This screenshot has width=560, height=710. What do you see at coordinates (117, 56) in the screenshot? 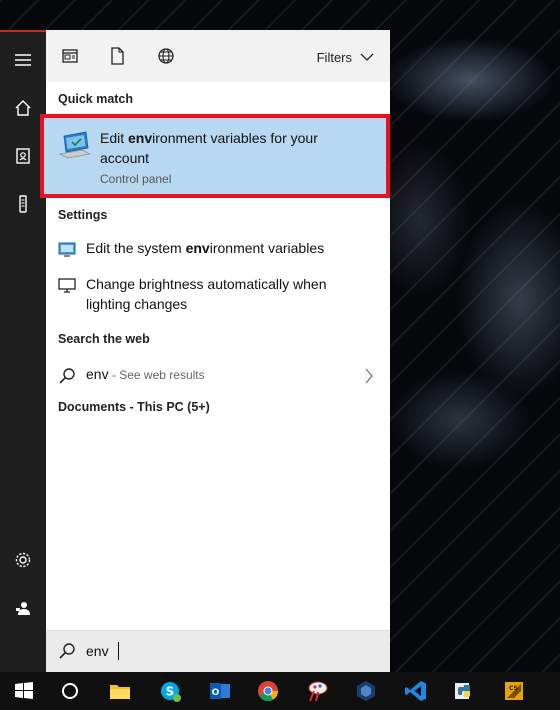
I see `documents-filter-icon` at bounding box center [117, 56].